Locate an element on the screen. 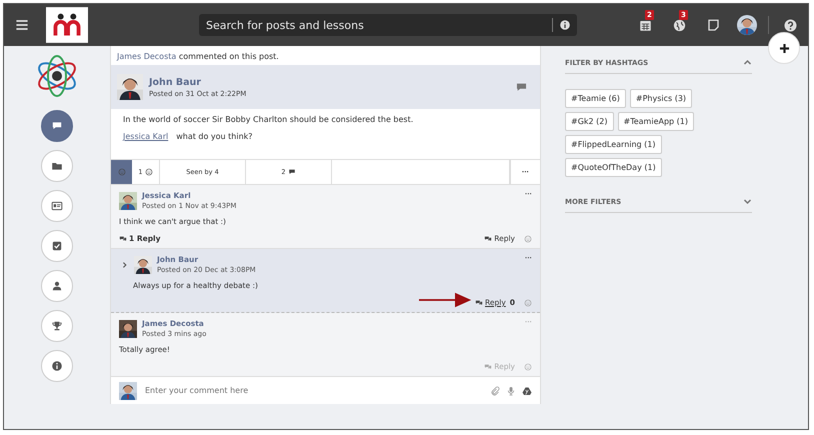  atom-logo-icon is located at coordinates (57, 76).